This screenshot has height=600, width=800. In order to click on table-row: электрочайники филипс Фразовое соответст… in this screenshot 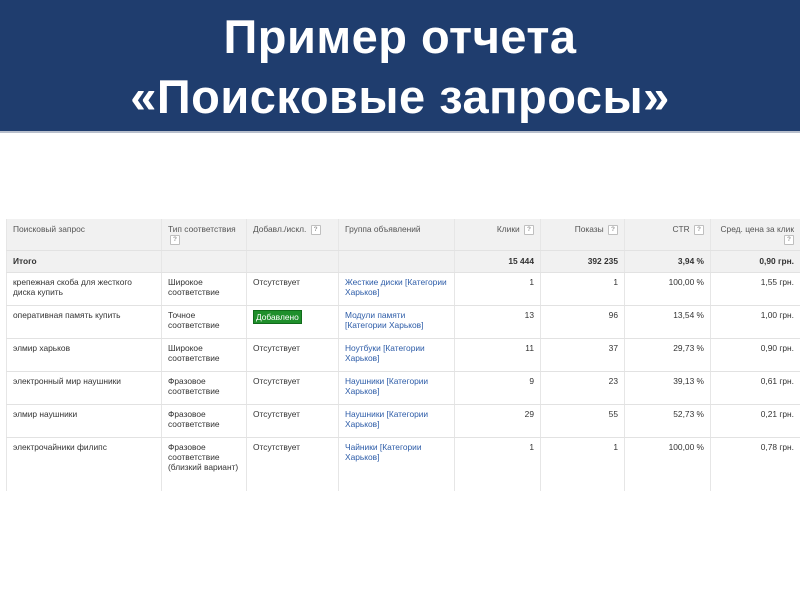, I will do `click(403, 464)`.